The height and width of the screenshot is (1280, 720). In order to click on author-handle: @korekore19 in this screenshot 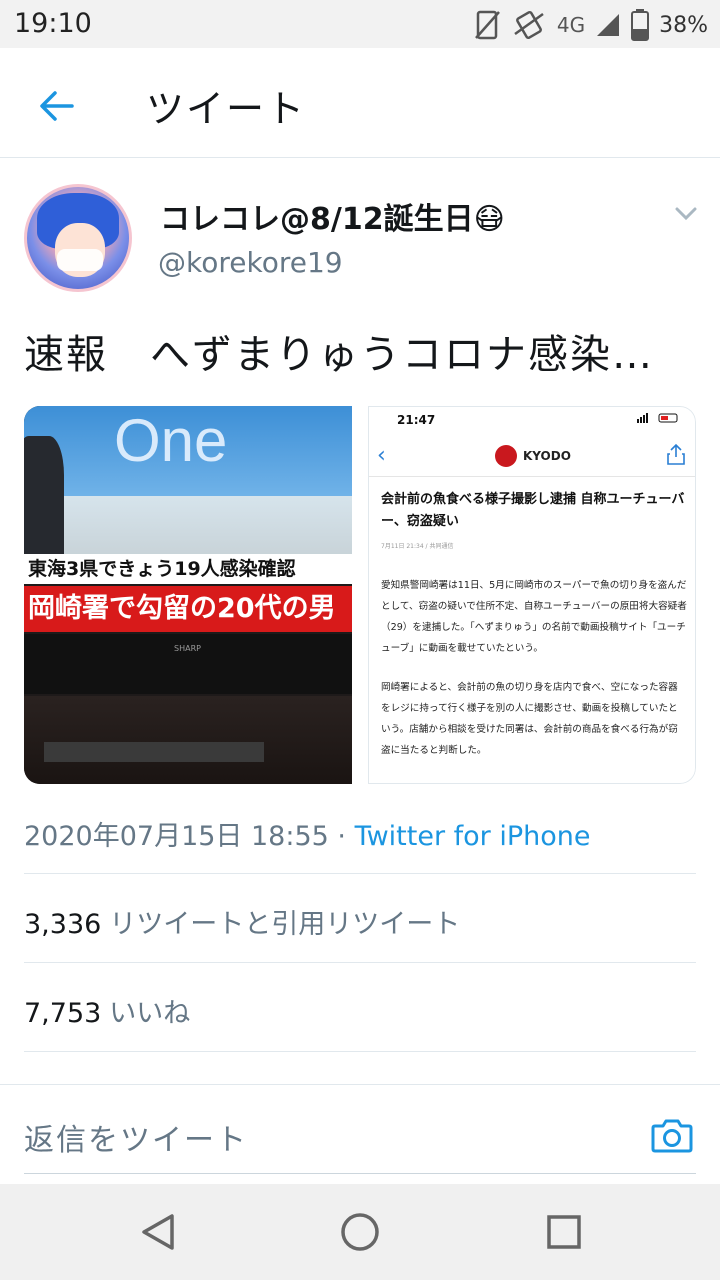, I will do `click(250, 262)`.